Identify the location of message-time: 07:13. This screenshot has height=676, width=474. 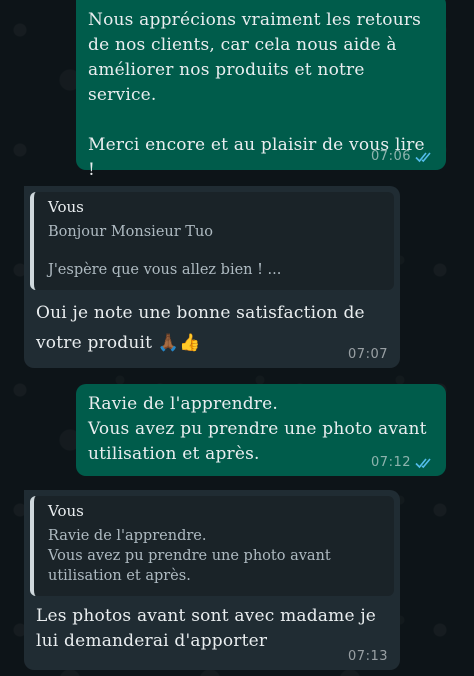
(368, 656).